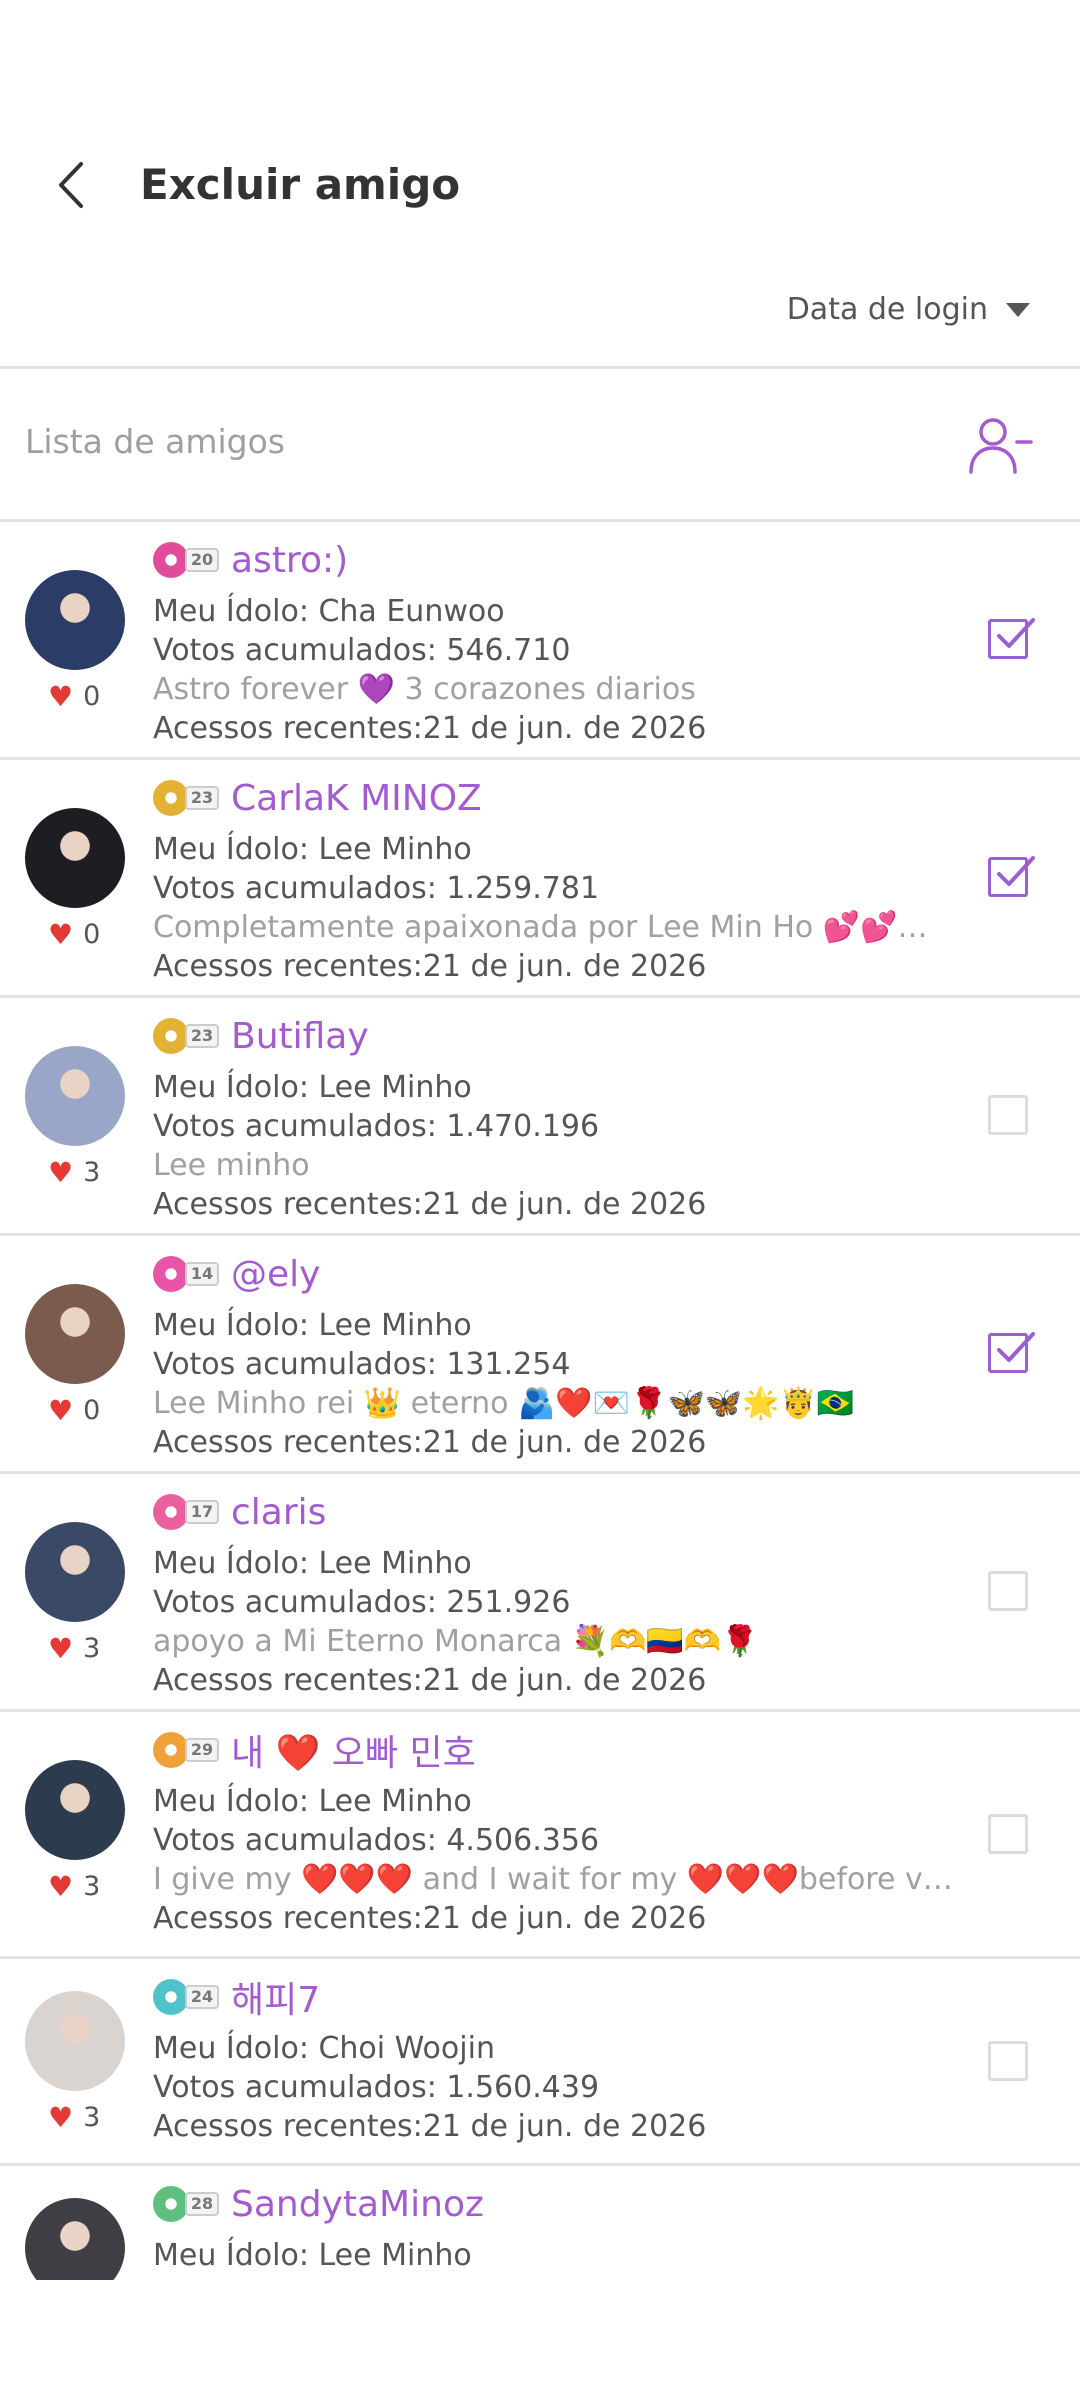 The width and height of the screenshot is (1080, 2400). Describe the element at coordinates (92, 1172) in the screenshot. I see `heart-count-value: 3` at that location.